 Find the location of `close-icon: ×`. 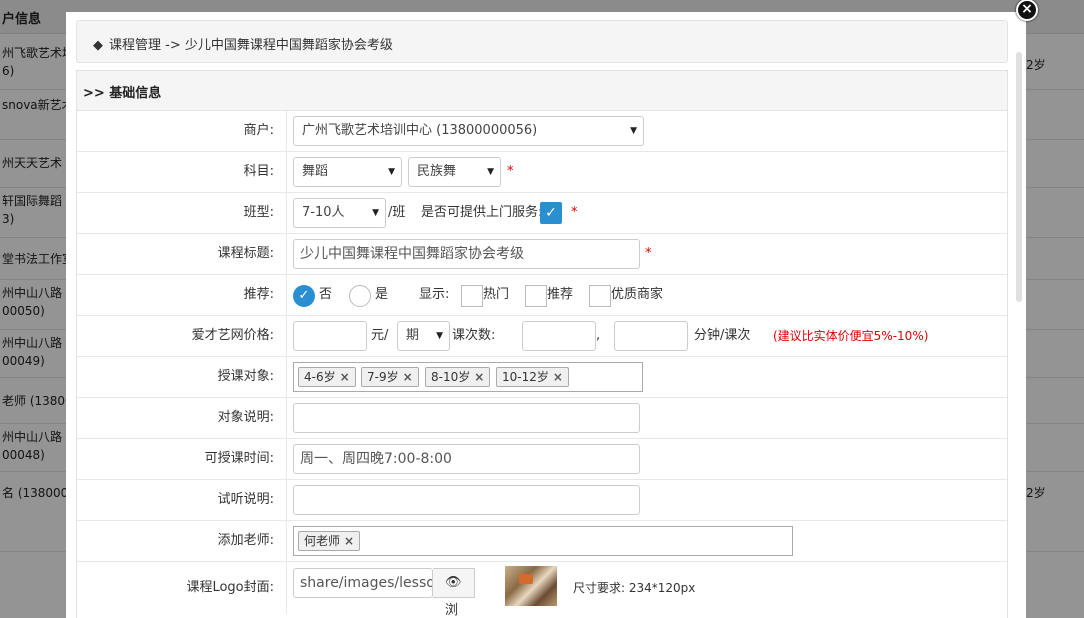

close-icon: × is located at coordinates (1027, 10).